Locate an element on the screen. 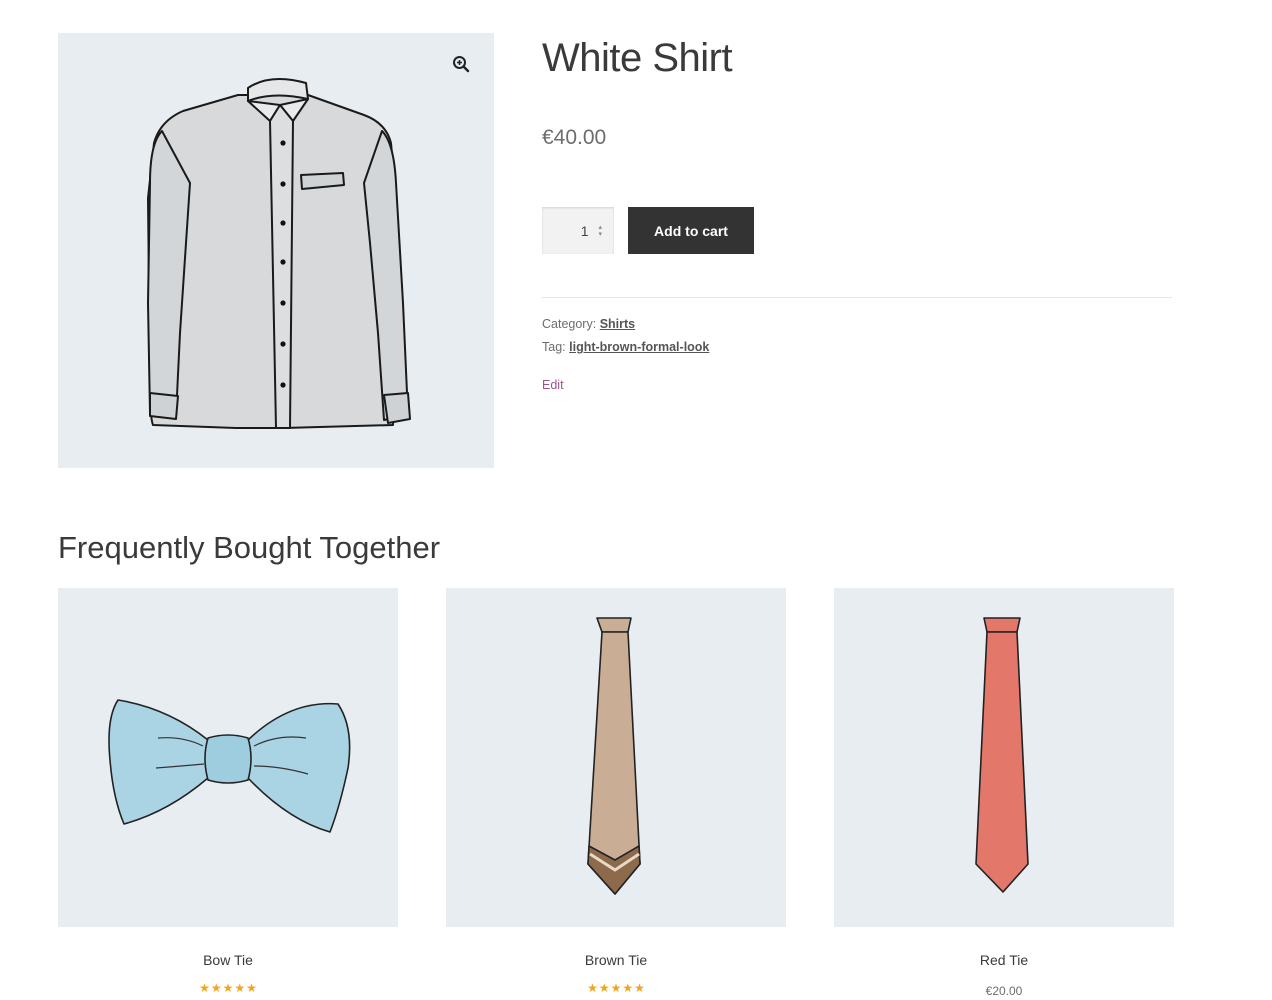 This screenshot has height=1000, width=1272. chevron-up-icon: ▴ is located at coordinates (600, 227).